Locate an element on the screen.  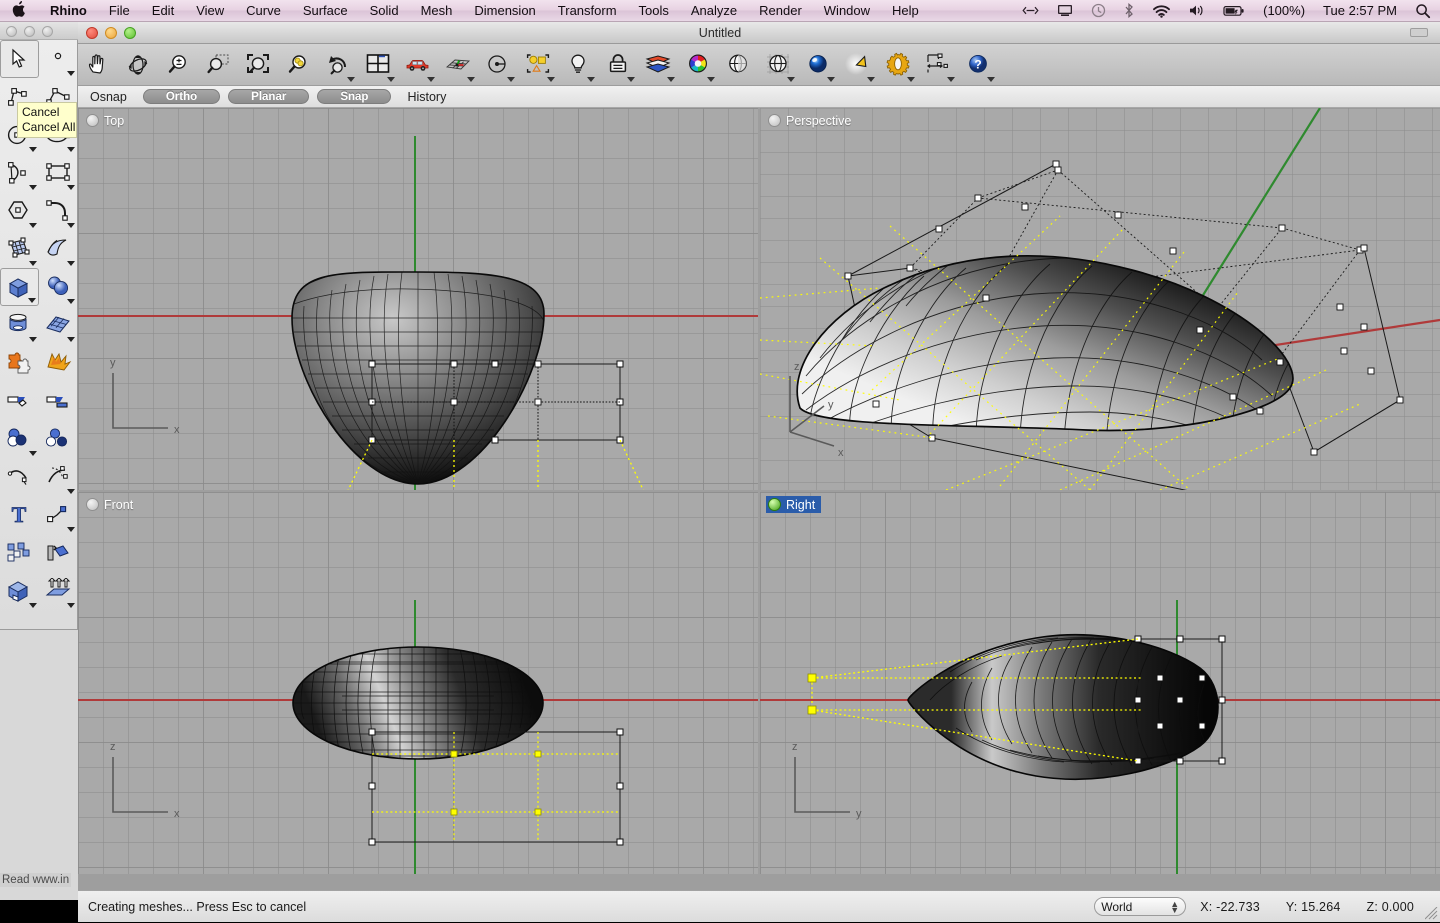
split-tool is located at coordinates (58, 401).